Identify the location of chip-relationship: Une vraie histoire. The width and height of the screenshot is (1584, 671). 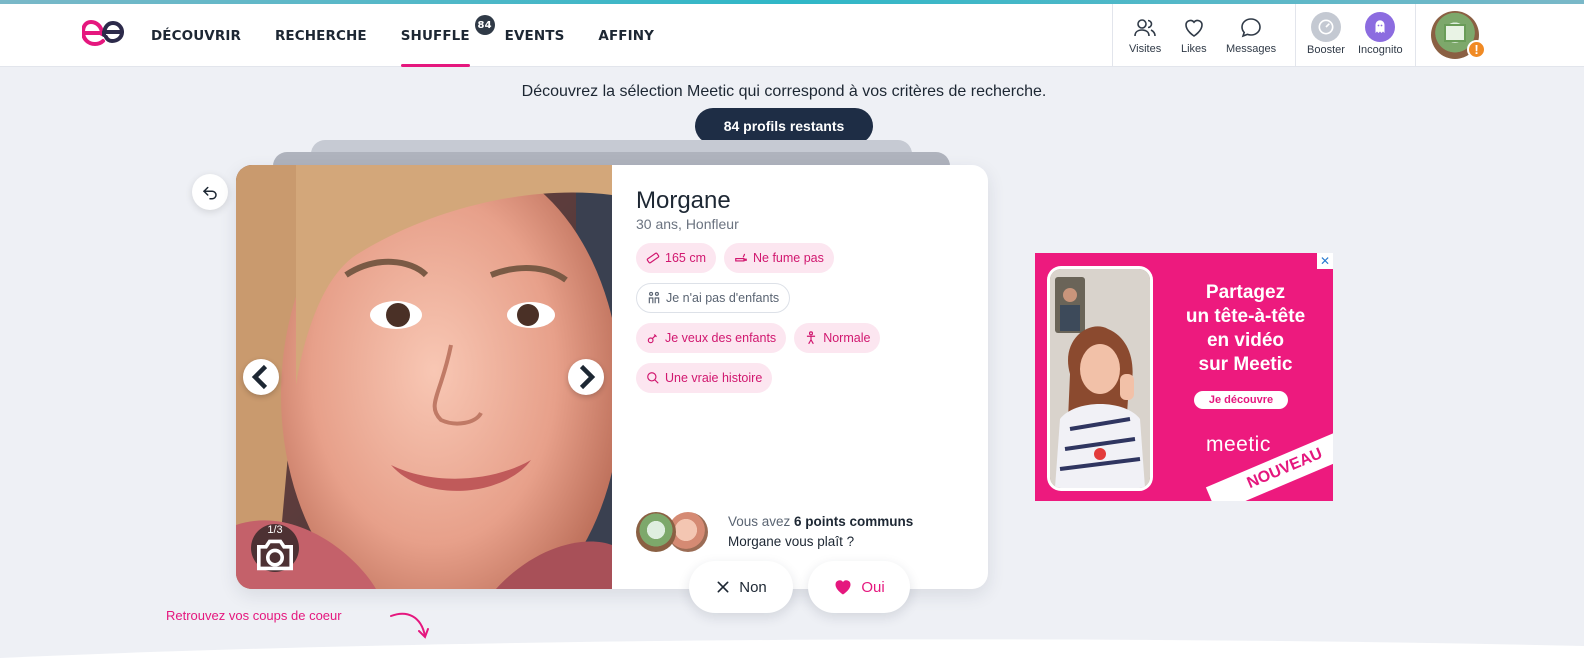
(704, 378).